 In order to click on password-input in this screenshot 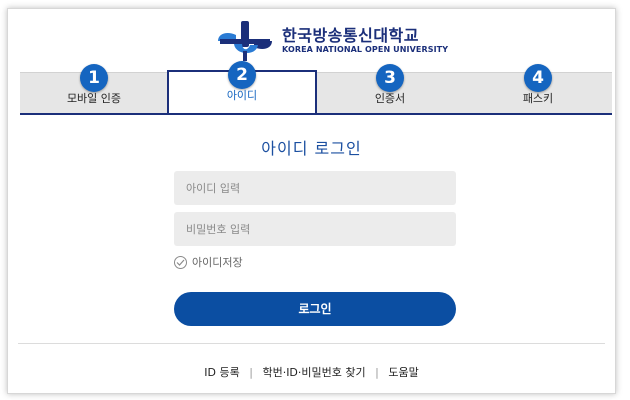, I will do `click(315, 229)`.